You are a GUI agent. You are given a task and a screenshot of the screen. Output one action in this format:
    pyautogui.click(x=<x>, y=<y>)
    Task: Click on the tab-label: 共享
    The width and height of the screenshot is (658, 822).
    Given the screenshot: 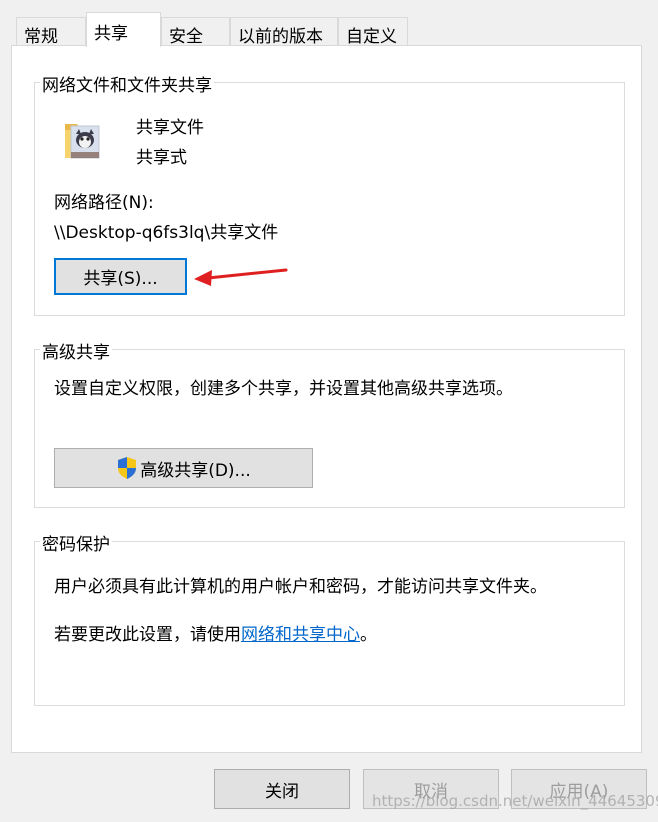 What is the action you would take?
    pyautogui.click(x=111, y=34)
    